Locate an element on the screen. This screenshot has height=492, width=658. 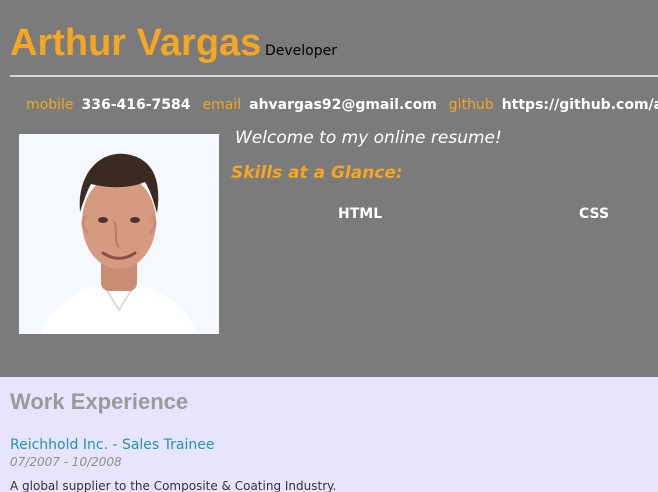
applicant-name: Arthur Vargas is located at coordinates (136, 43).